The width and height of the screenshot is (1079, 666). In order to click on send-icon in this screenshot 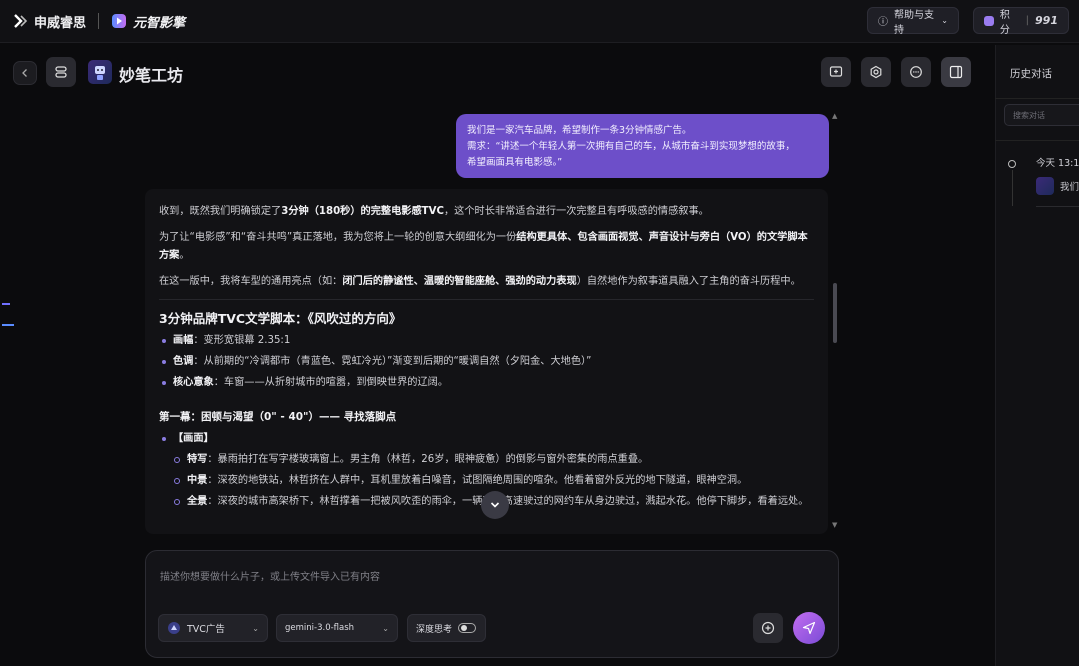, I will do `click(809, 628)`.